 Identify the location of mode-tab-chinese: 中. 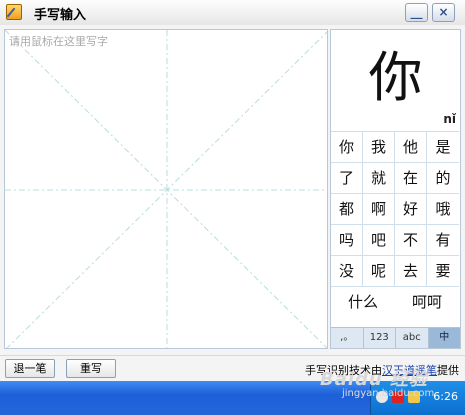
(444, 338).